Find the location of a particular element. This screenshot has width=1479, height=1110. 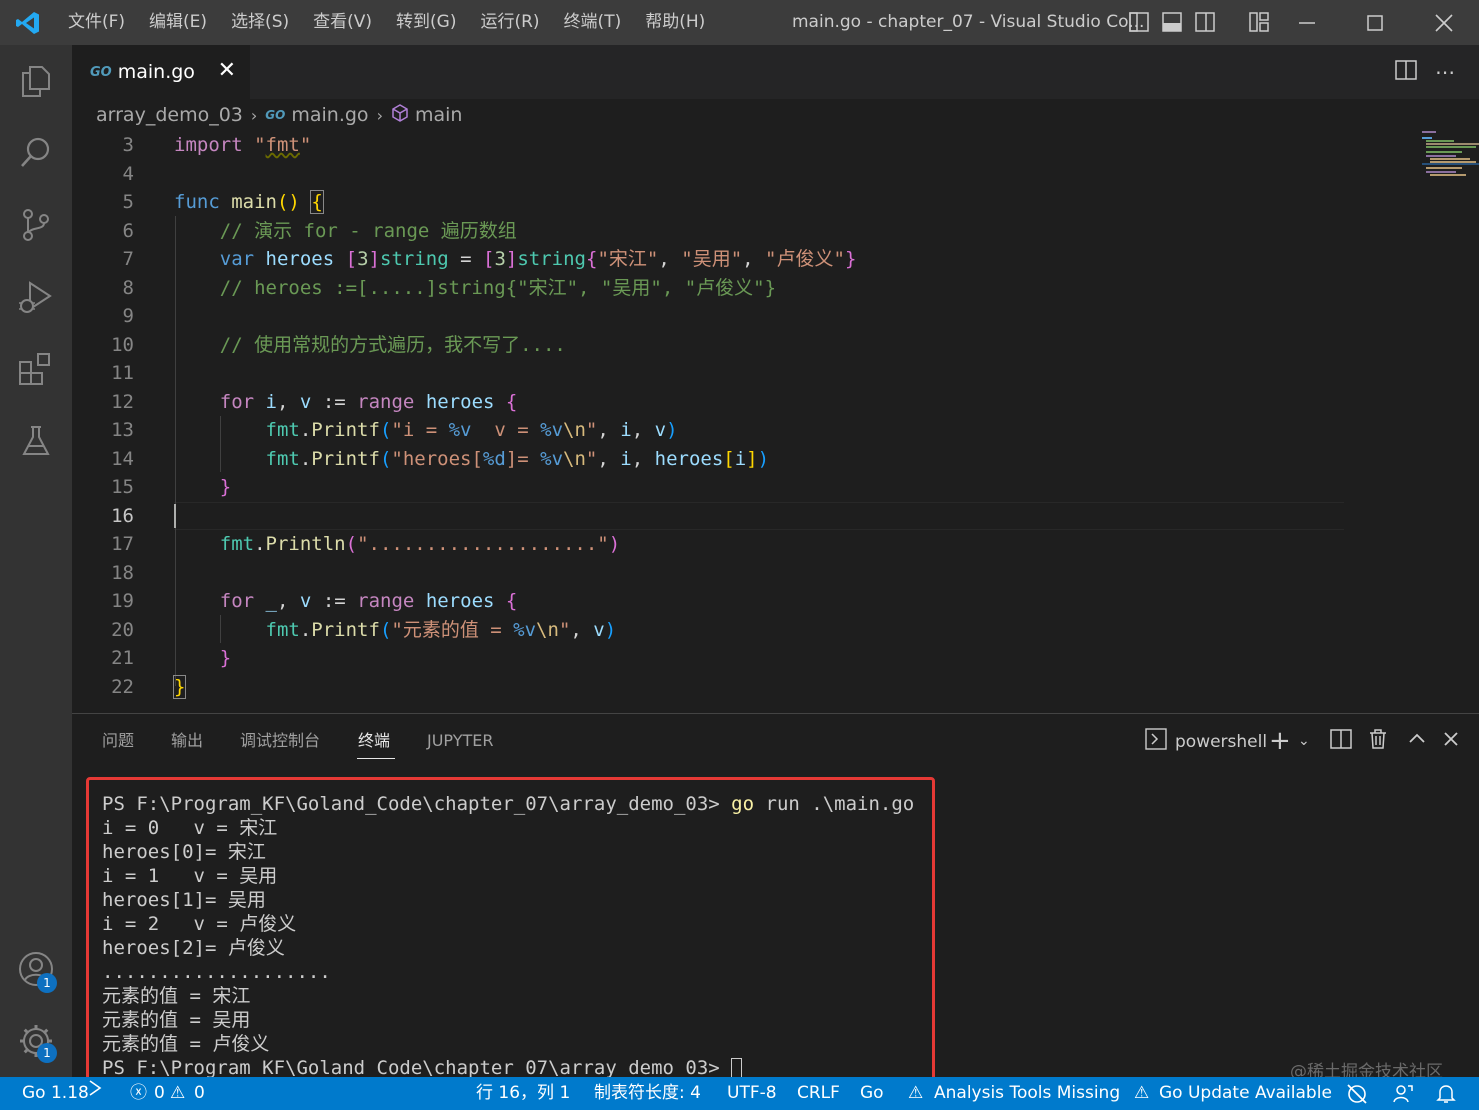

terminal-cursor is located at coordinates (737, 1068).